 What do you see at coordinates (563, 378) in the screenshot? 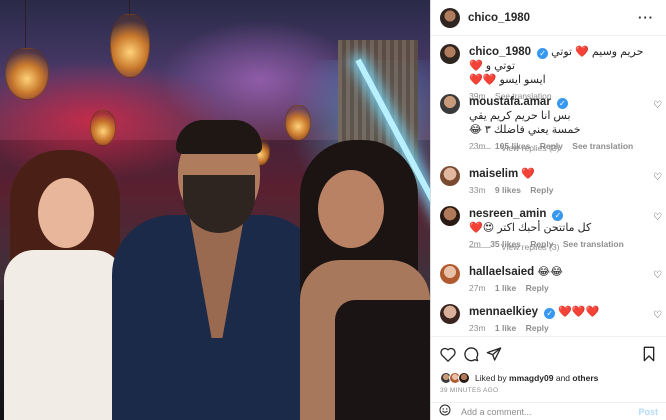
I see `liked-by-joiner: and` at bounding box center [563, 378].